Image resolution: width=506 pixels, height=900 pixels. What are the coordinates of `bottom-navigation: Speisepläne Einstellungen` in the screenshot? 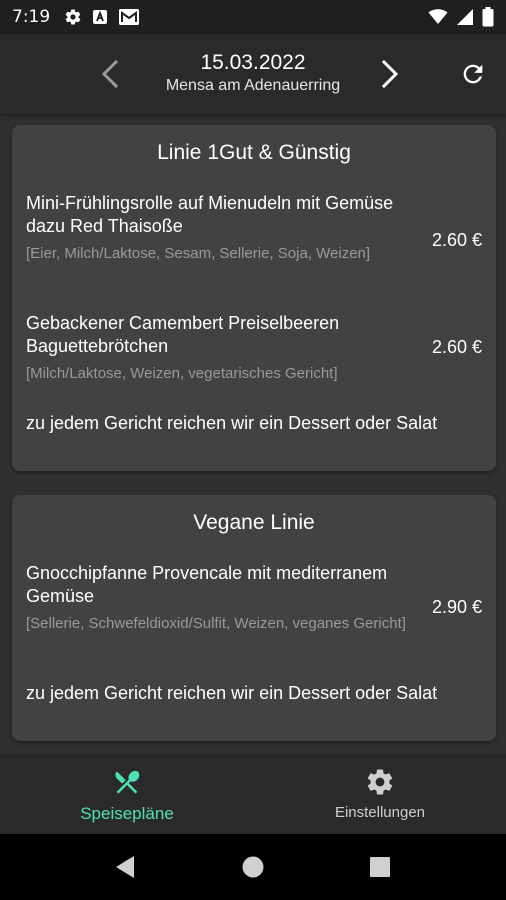 It's located at (253, 794).